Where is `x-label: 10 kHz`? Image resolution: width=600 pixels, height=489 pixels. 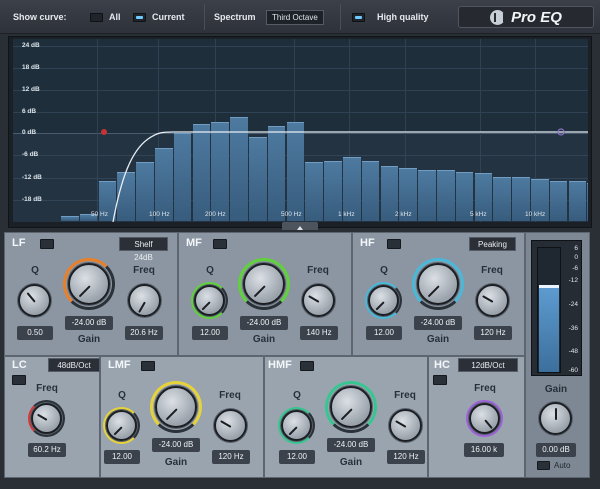
x-label: 10 kHz is located at coordinates (535, 214).